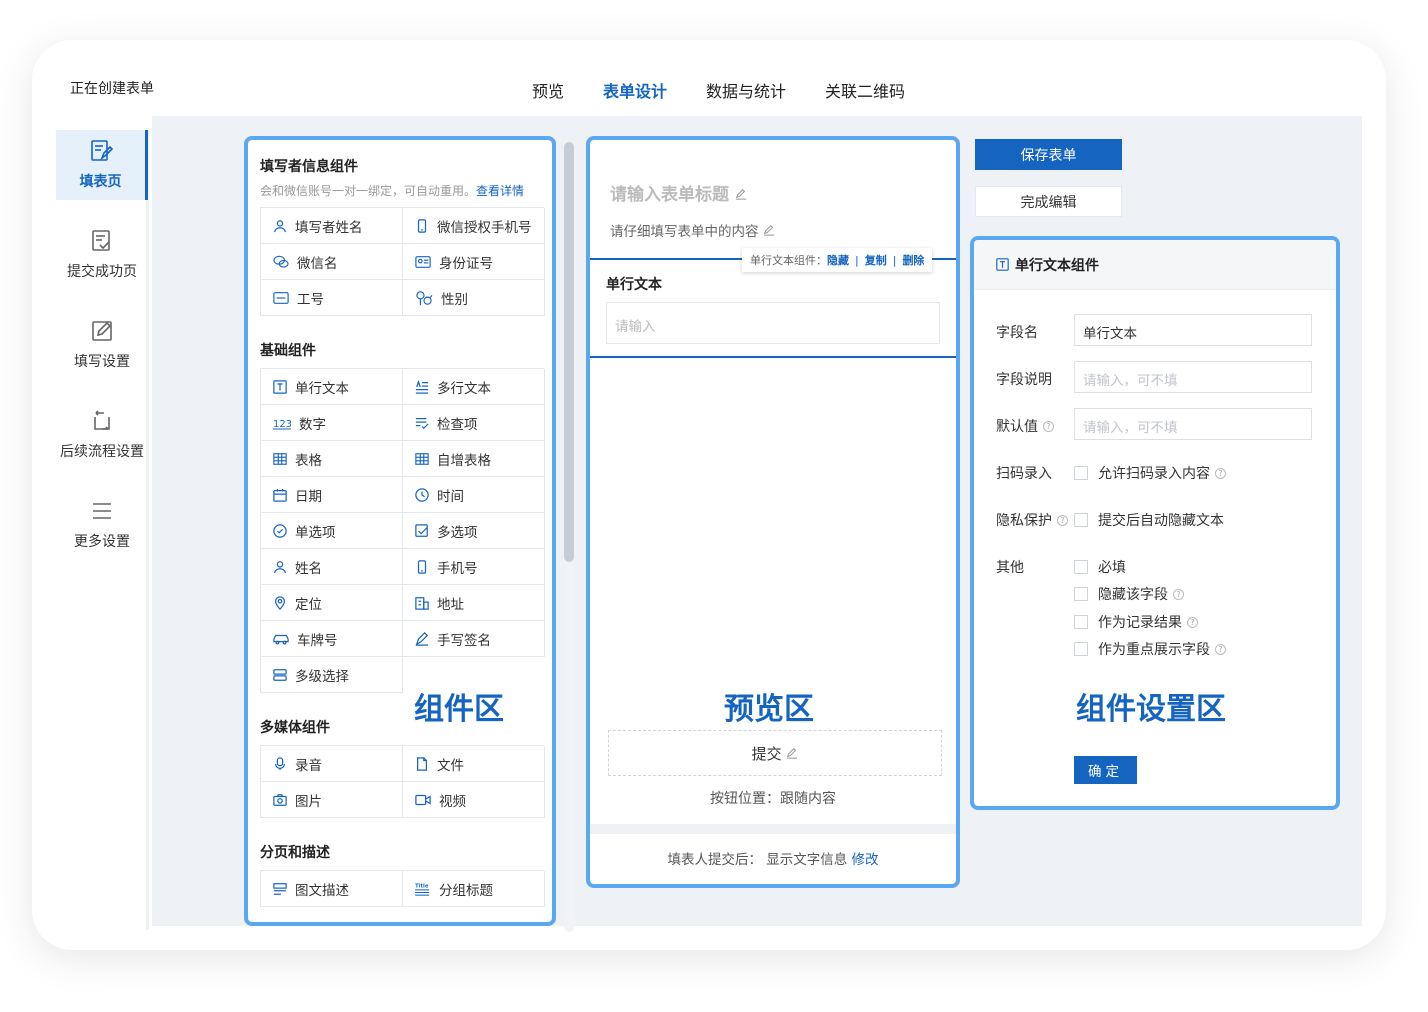 This screenshot has width=1428, height=1012. What do you see at coordinates (474, 567) in the screenshot?
I see `component-item: 手机号` at bounding box center [474, 567].